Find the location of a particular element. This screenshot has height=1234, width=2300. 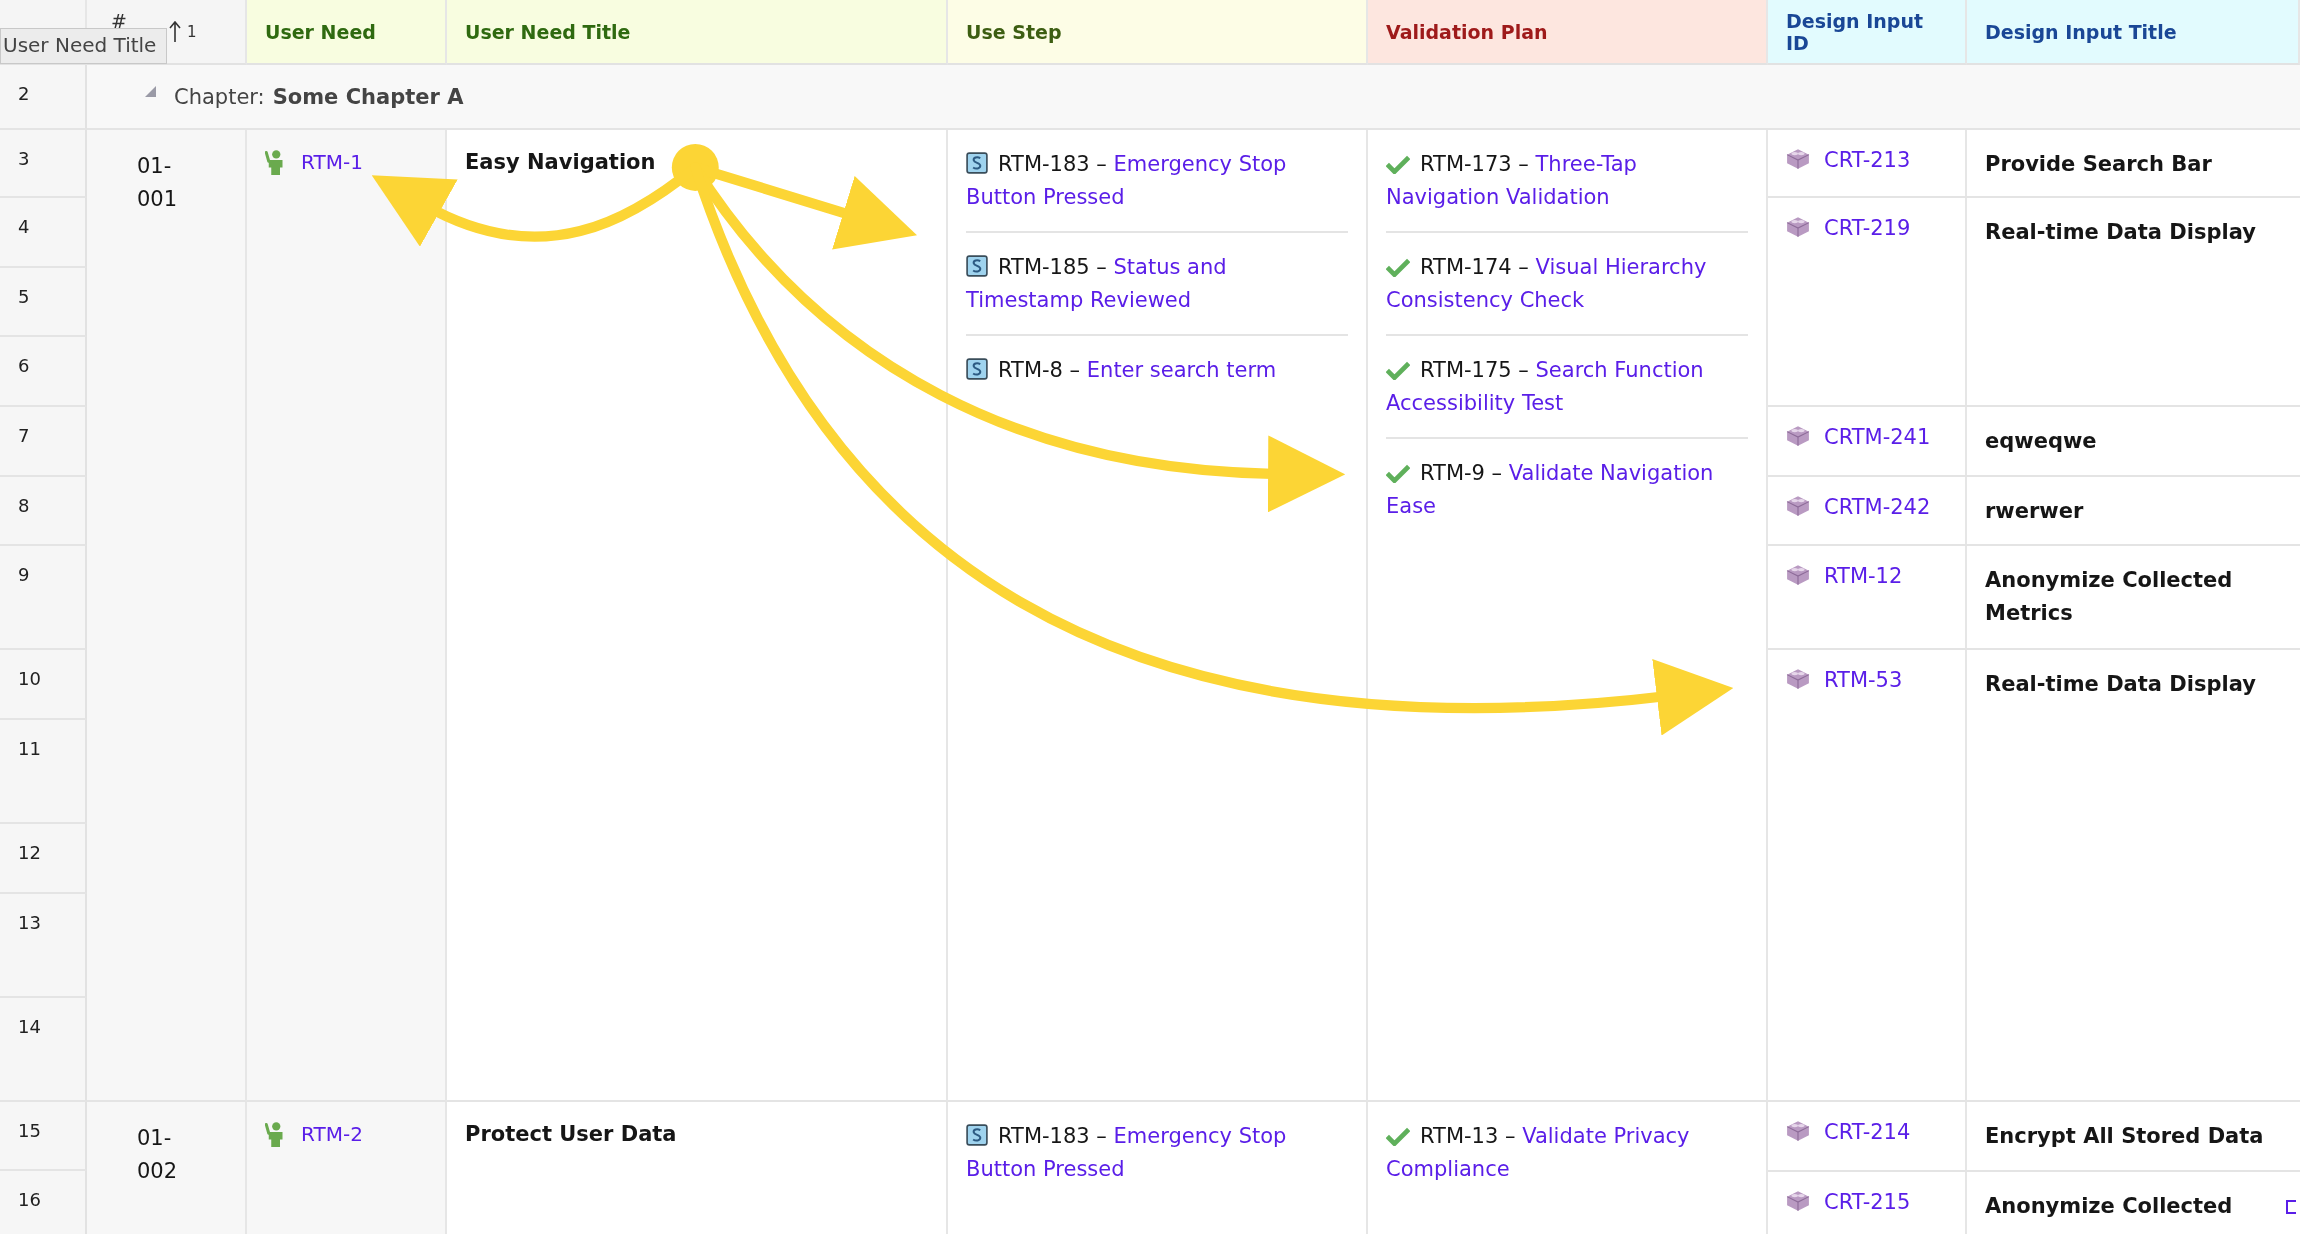

column-header: User Need Title is located at coordinates (697, 32).